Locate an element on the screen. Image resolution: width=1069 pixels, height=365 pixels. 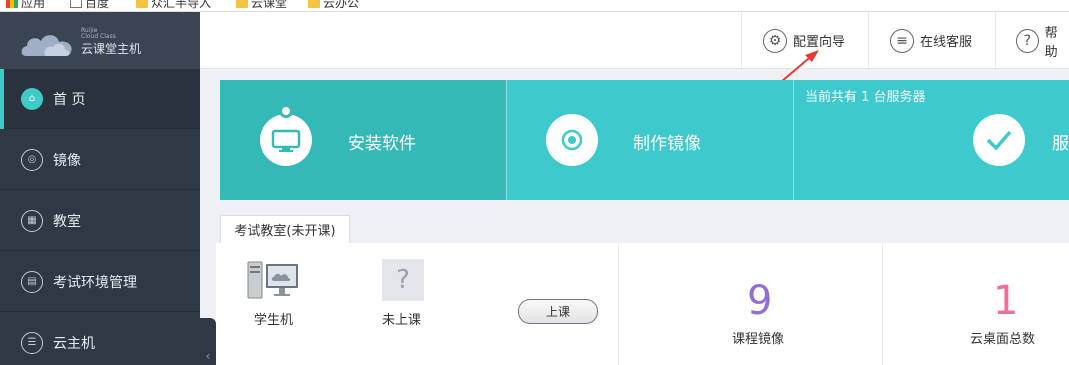
sidebar-item-label: 考试环境管理 is located at coordinates (95, 282).